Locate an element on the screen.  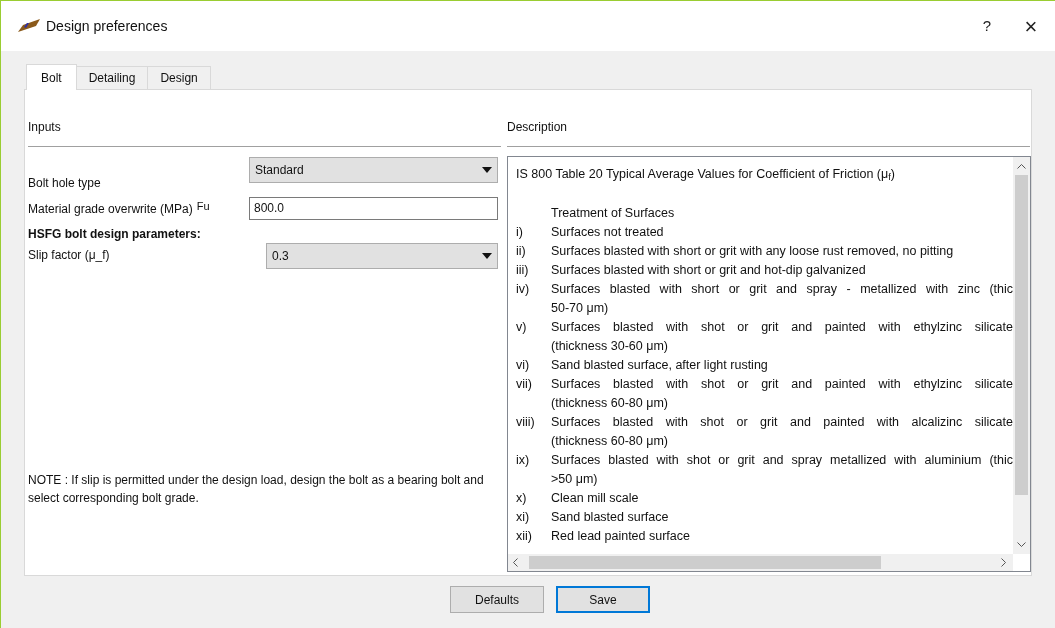
item-number: vi) is located at coordinates (523, 365).